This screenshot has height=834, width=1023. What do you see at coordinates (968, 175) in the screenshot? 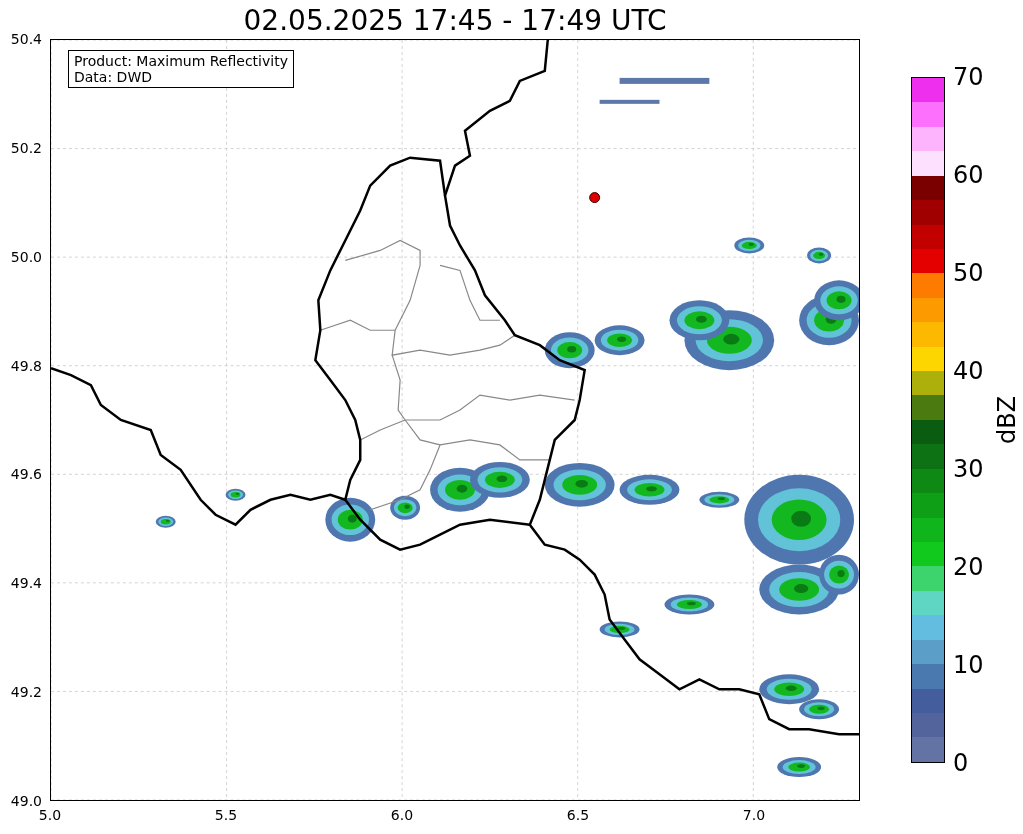
I see `colorbar-tick-label: 60` at bounding box center [968, 175].